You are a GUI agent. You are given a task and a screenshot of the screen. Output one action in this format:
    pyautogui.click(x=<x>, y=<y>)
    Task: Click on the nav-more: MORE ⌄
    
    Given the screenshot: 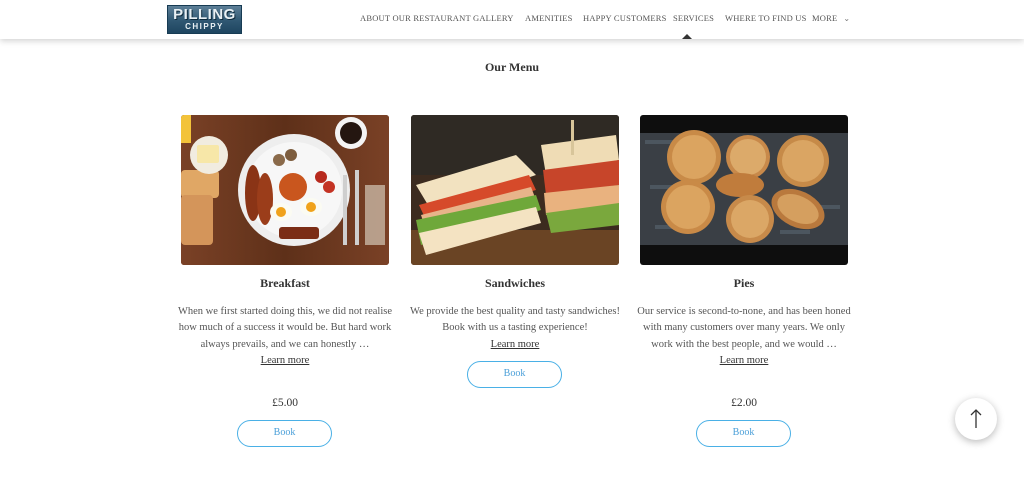 What is the action you would take?
    pyautogui.click(x=831, y=18)
    